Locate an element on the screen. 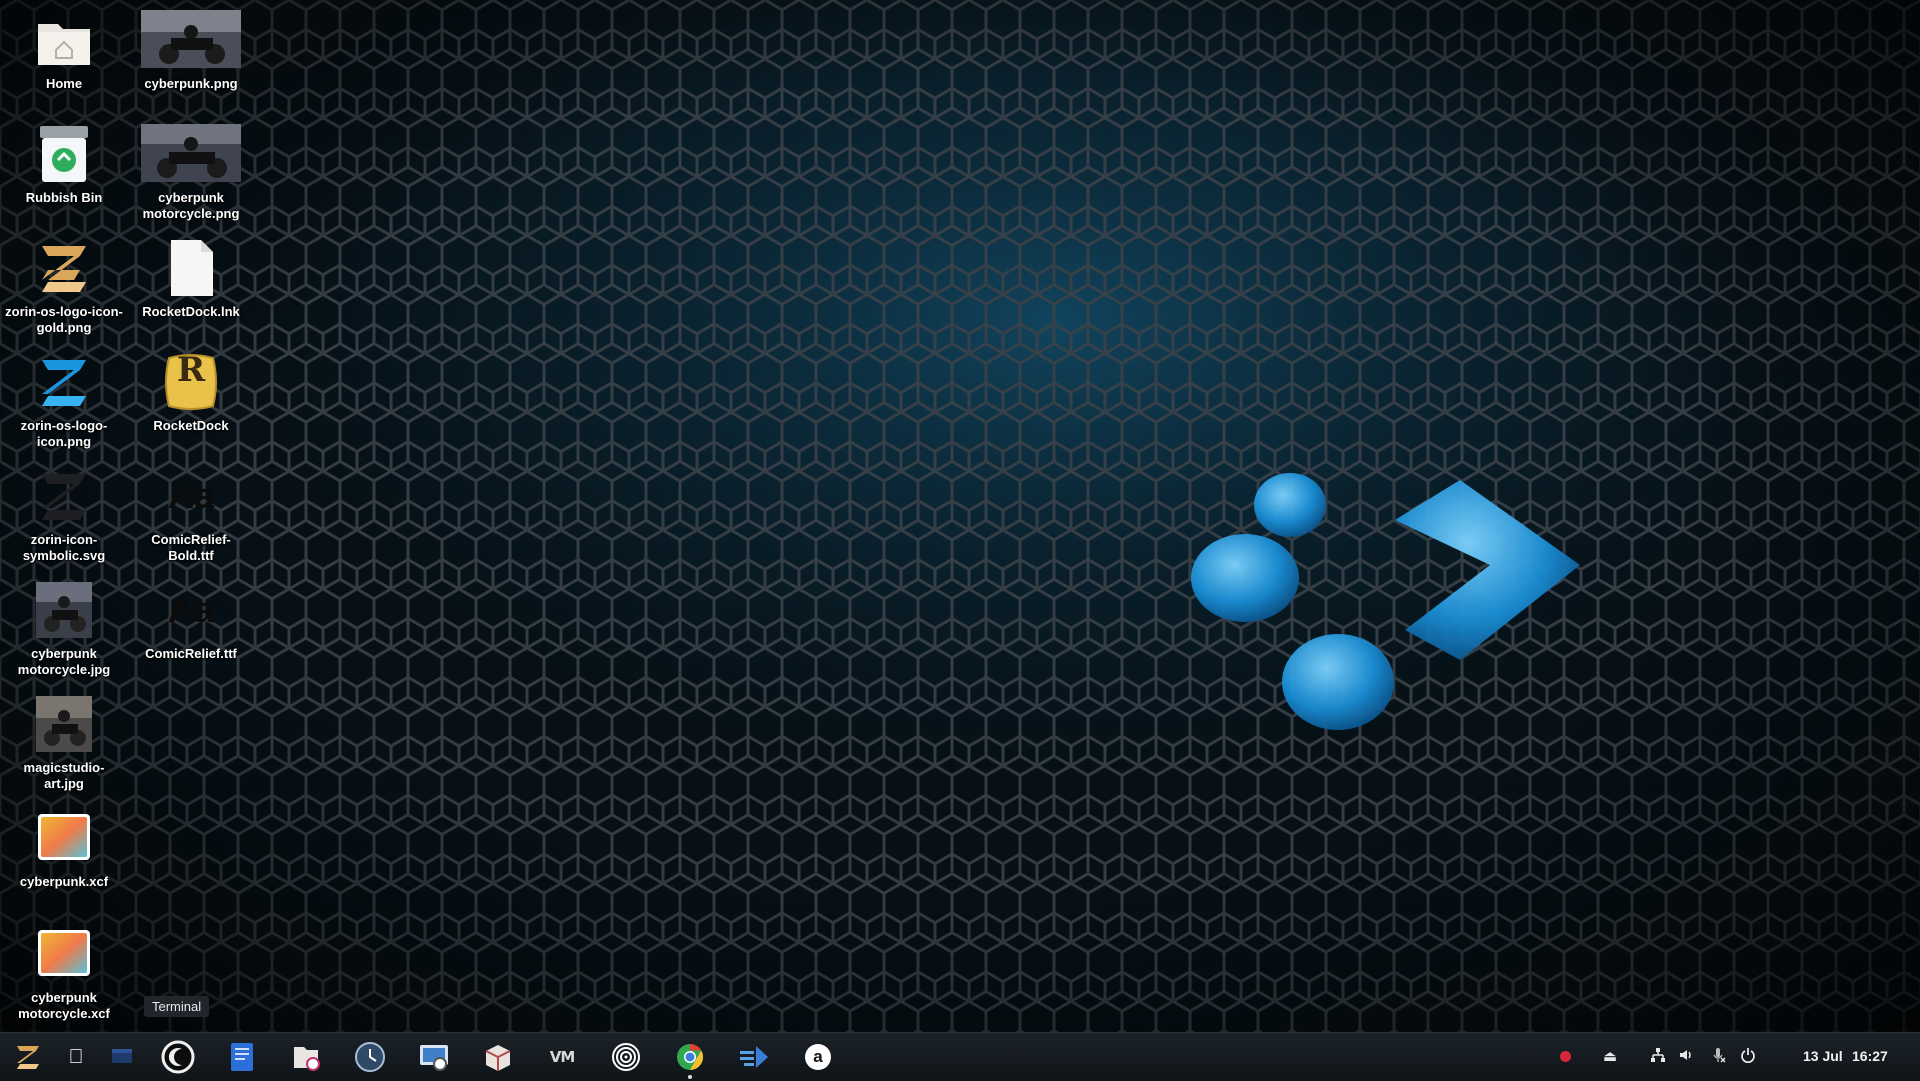  volume-icon is located at coordinates (1685, 1055).